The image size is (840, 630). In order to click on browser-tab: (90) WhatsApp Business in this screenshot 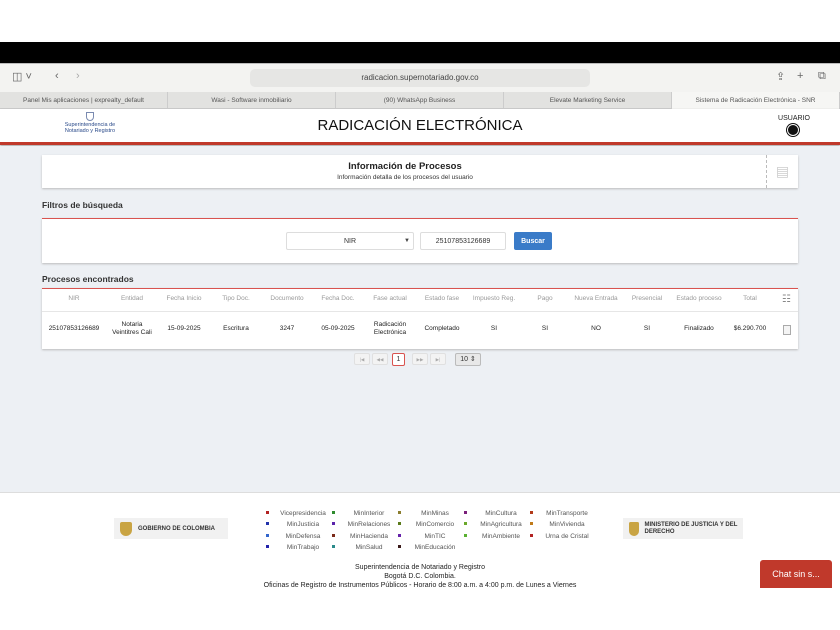, I will do `click(420, 100)`.